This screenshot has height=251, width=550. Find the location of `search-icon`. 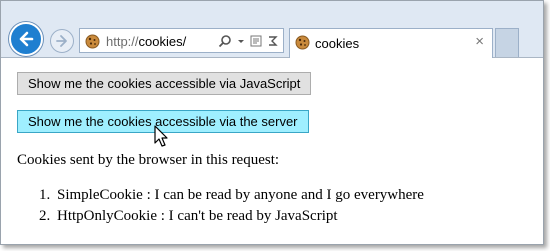

search-icon is located at coordinates (225, 41).